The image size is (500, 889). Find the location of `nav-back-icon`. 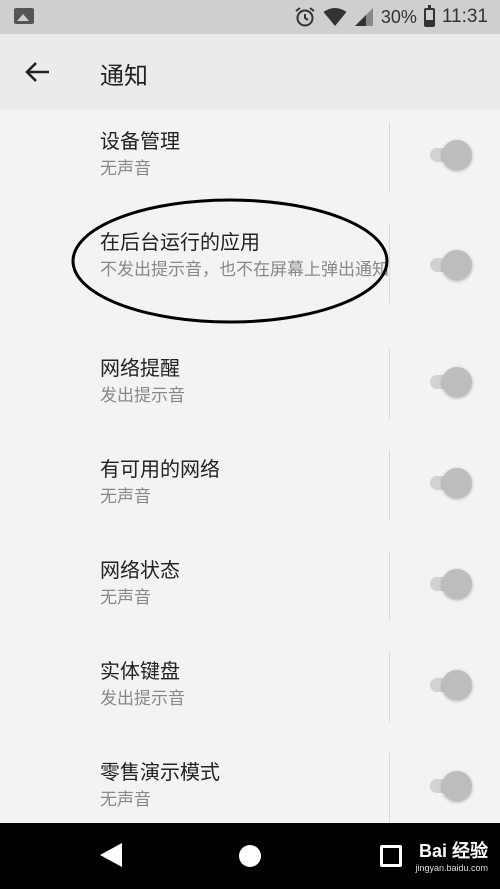

nav-back-icon is located at coordinates (111, 855).